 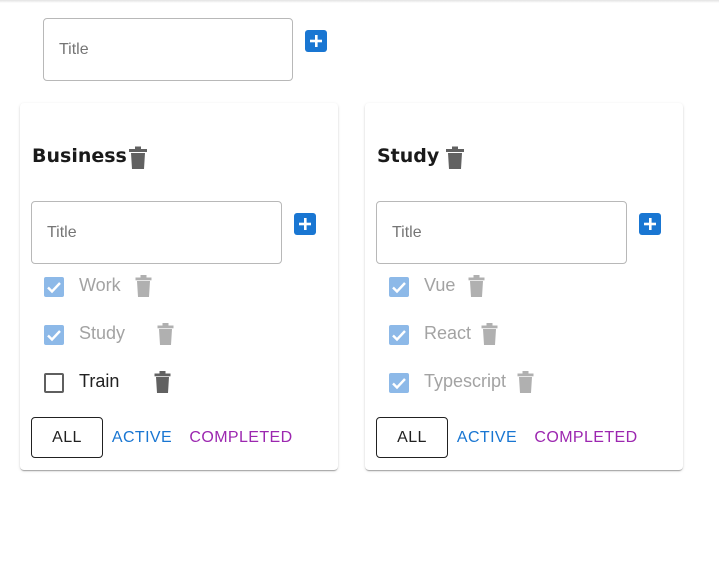 What do you see at coordinates (448, 333) in the screenshot?
I see `task-label: React` at bounding box center [448, 333].